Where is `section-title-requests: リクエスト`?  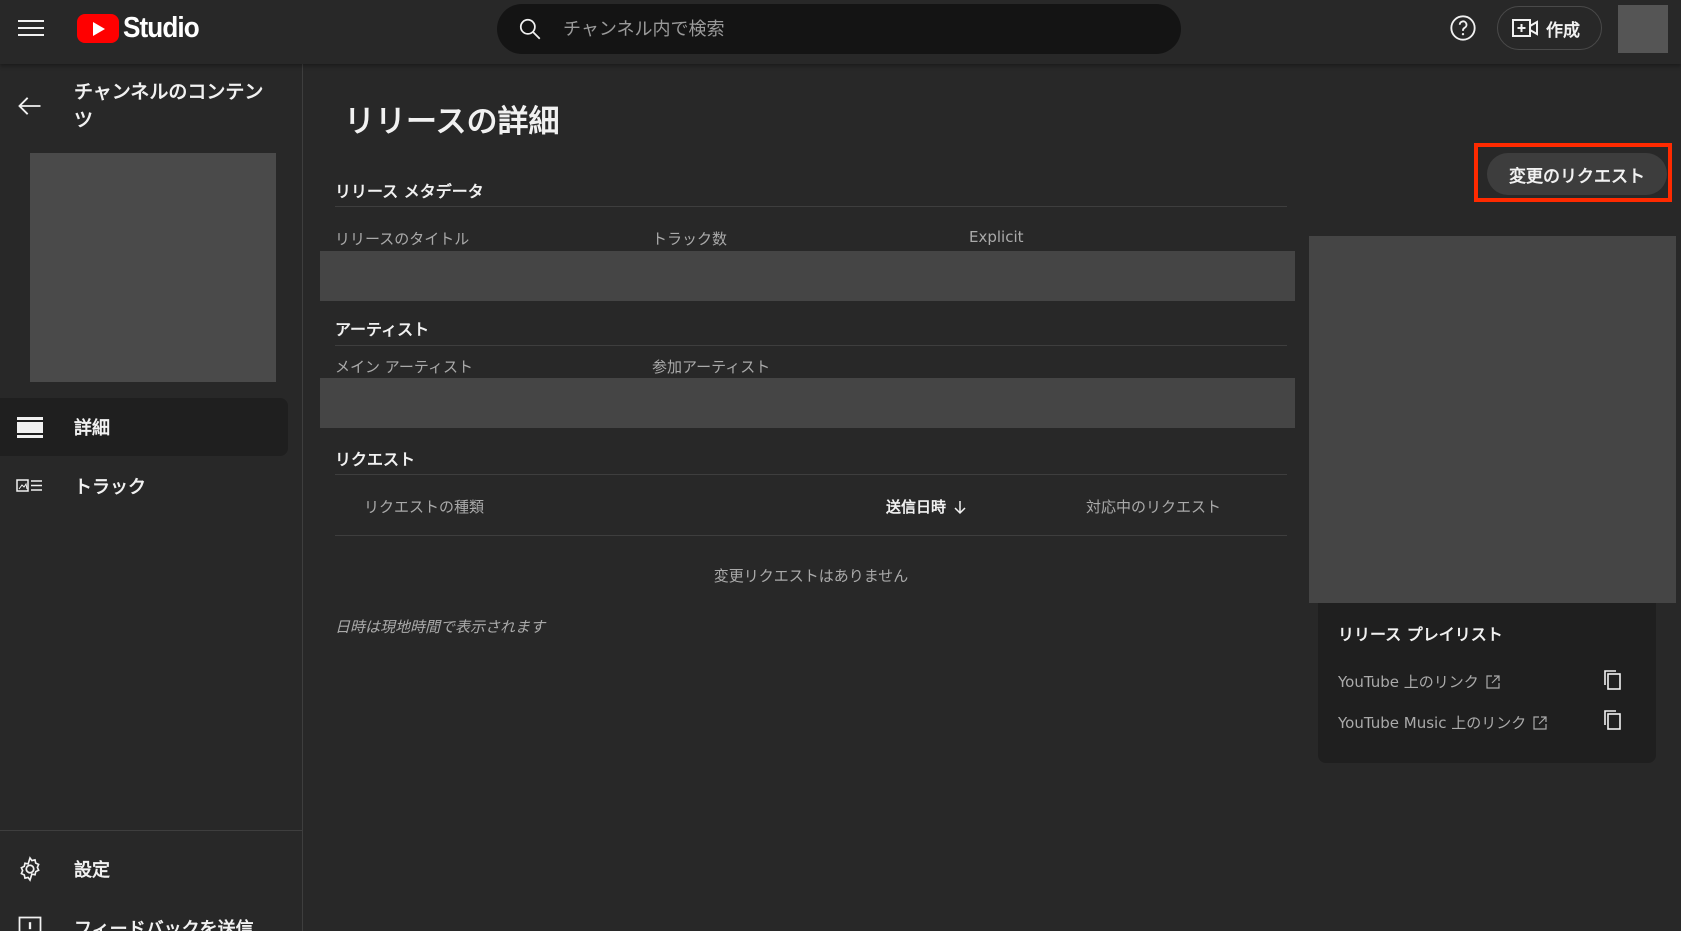 section-title-requests: リクエスト is located at coordinates (375, 459).